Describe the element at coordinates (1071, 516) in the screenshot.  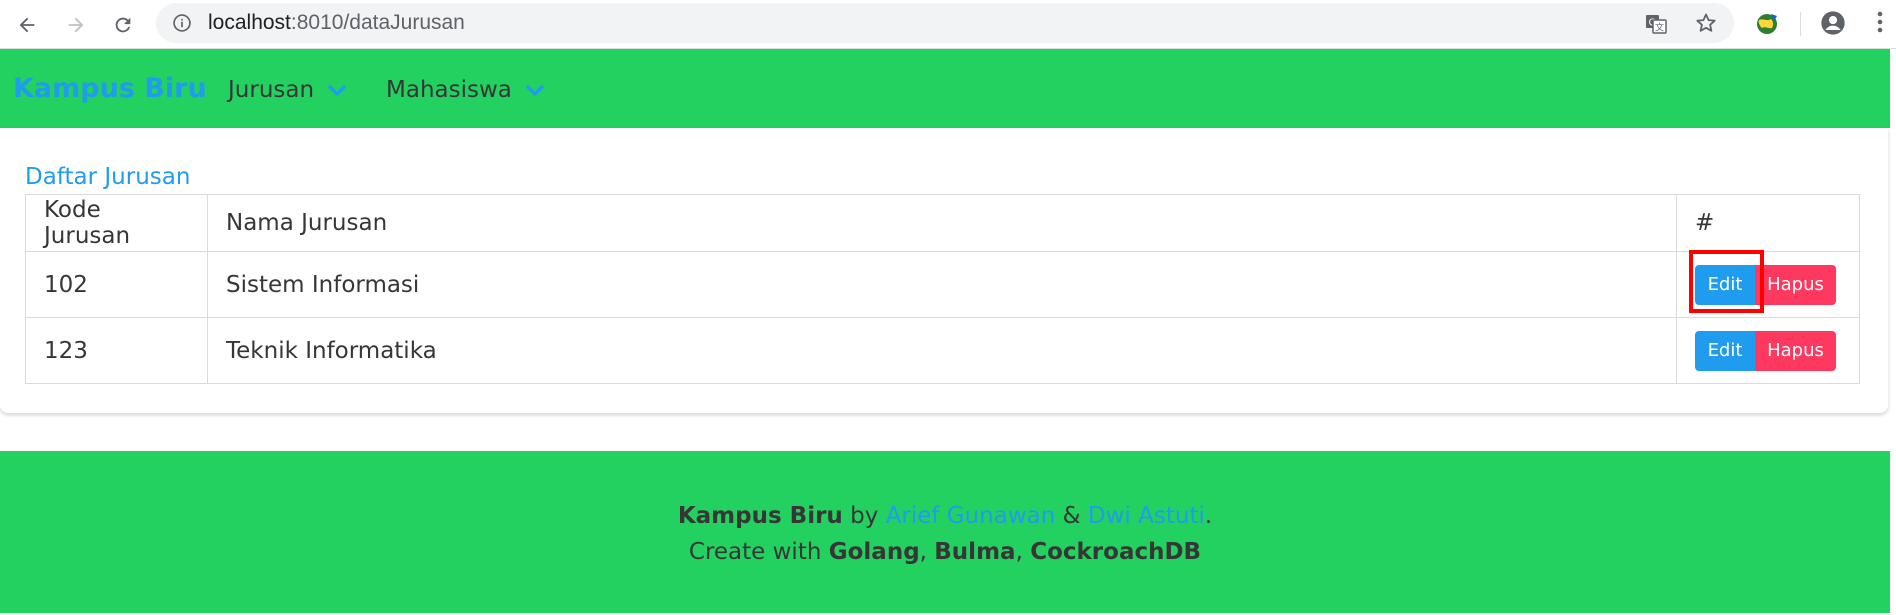
I see `footer-amp: &` at that location.